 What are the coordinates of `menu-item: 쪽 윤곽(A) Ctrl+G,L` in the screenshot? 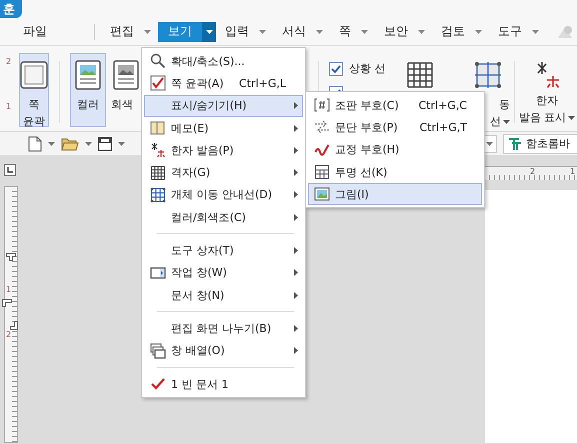 It's located at (223, 83).